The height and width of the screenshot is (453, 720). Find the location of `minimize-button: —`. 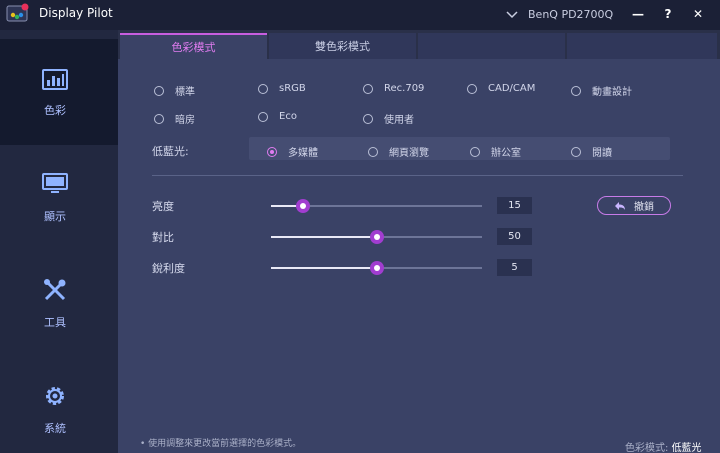

minimize-button: — is located at coordinates (638, 14).